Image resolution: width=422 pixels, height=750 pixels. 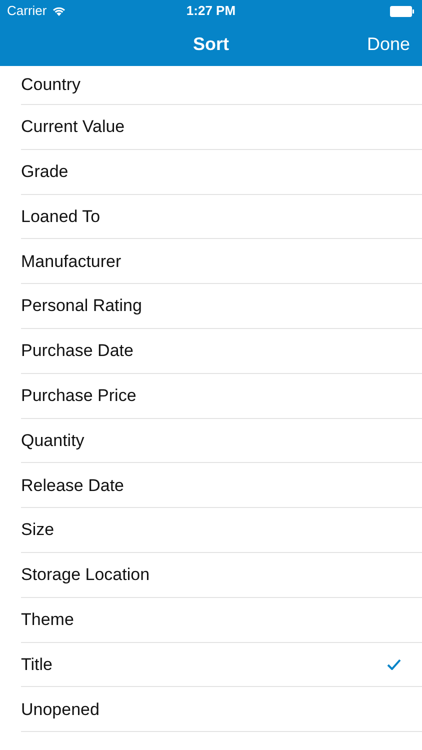 I want to click on carrier-label: Carrier, so click(x=27, y=11).